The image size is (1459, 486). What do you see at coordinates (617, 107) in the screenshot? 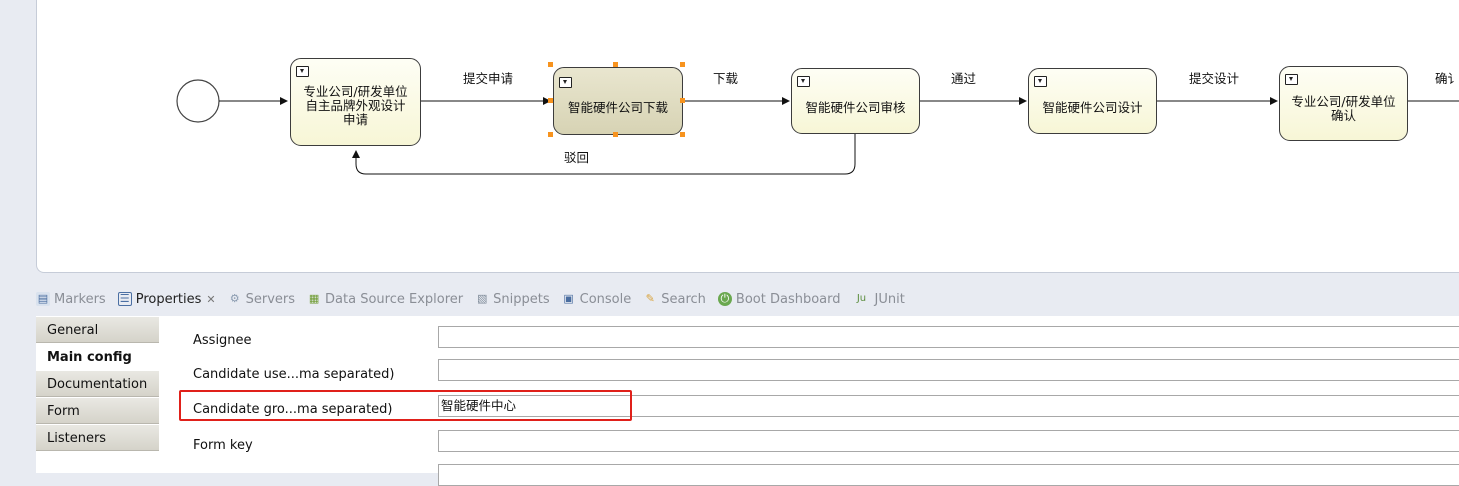
I see `task-label-line: 智能硬件公司下载` at bounding box center [617, 107].